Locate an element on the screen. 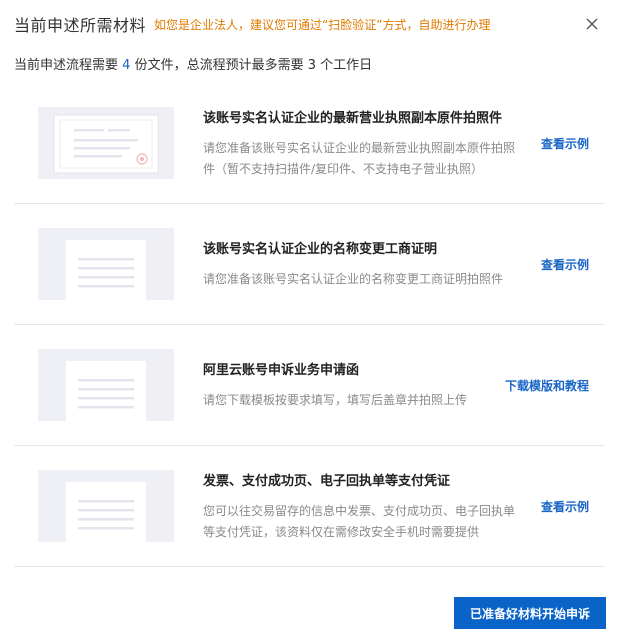  requirement-summary: 当前申述流程需要 4 份文件，总流程预计最多需要 3 个工作日 is located at coordinates (193, 63).